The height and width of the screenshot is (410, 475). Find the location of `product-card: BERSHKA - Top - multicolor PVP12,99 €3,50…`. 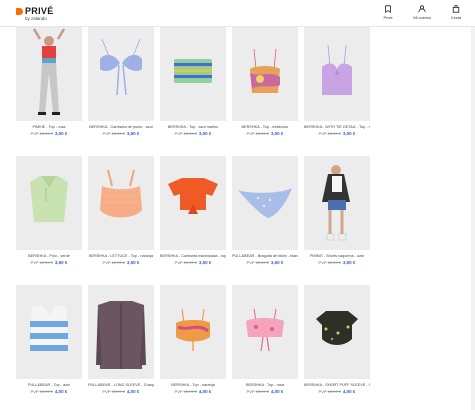

product-card: BERSHKA - Top - multicolor PVP12,99 €3,50… is located at coordinates (265, 81).